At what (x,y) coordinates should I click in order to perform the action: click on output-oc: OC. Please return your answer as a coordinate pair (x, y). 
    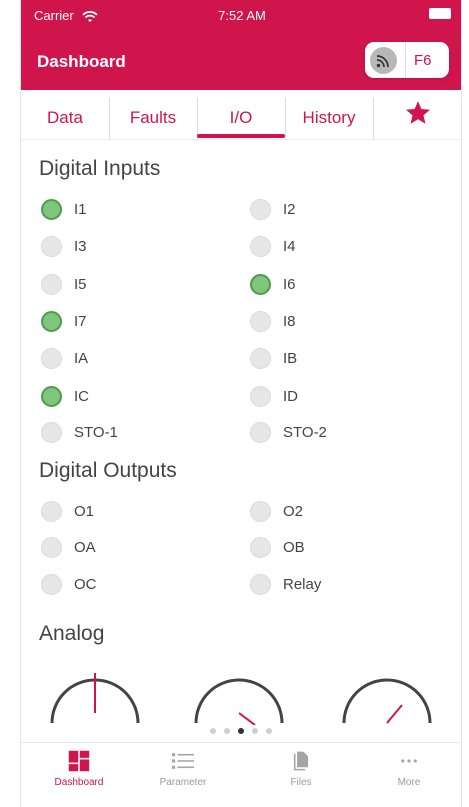
    Looking at the image, I should click on (69, 584).